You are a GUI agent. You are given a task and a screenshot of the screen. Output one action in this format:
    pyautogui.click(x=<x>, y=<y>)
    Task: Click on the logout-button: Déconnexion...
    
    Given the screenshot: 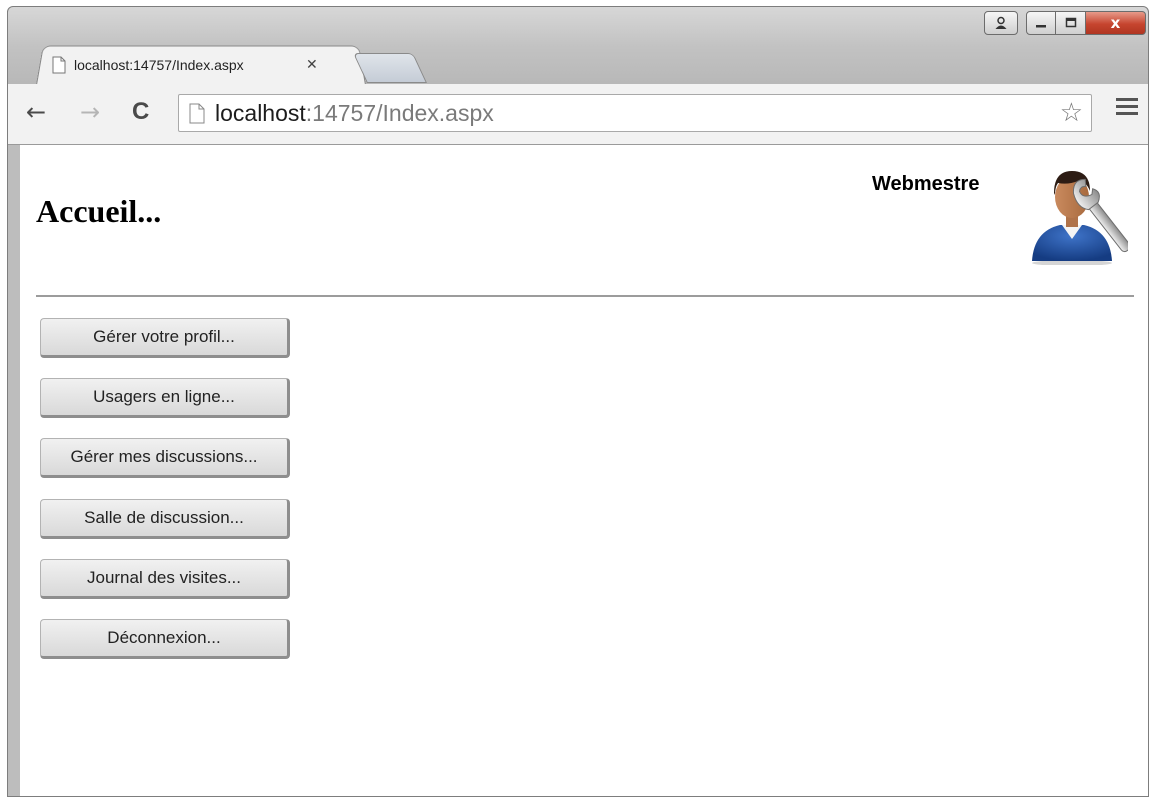 What is the action you would take?
    pyautogui.click(x=165, y=639)
    